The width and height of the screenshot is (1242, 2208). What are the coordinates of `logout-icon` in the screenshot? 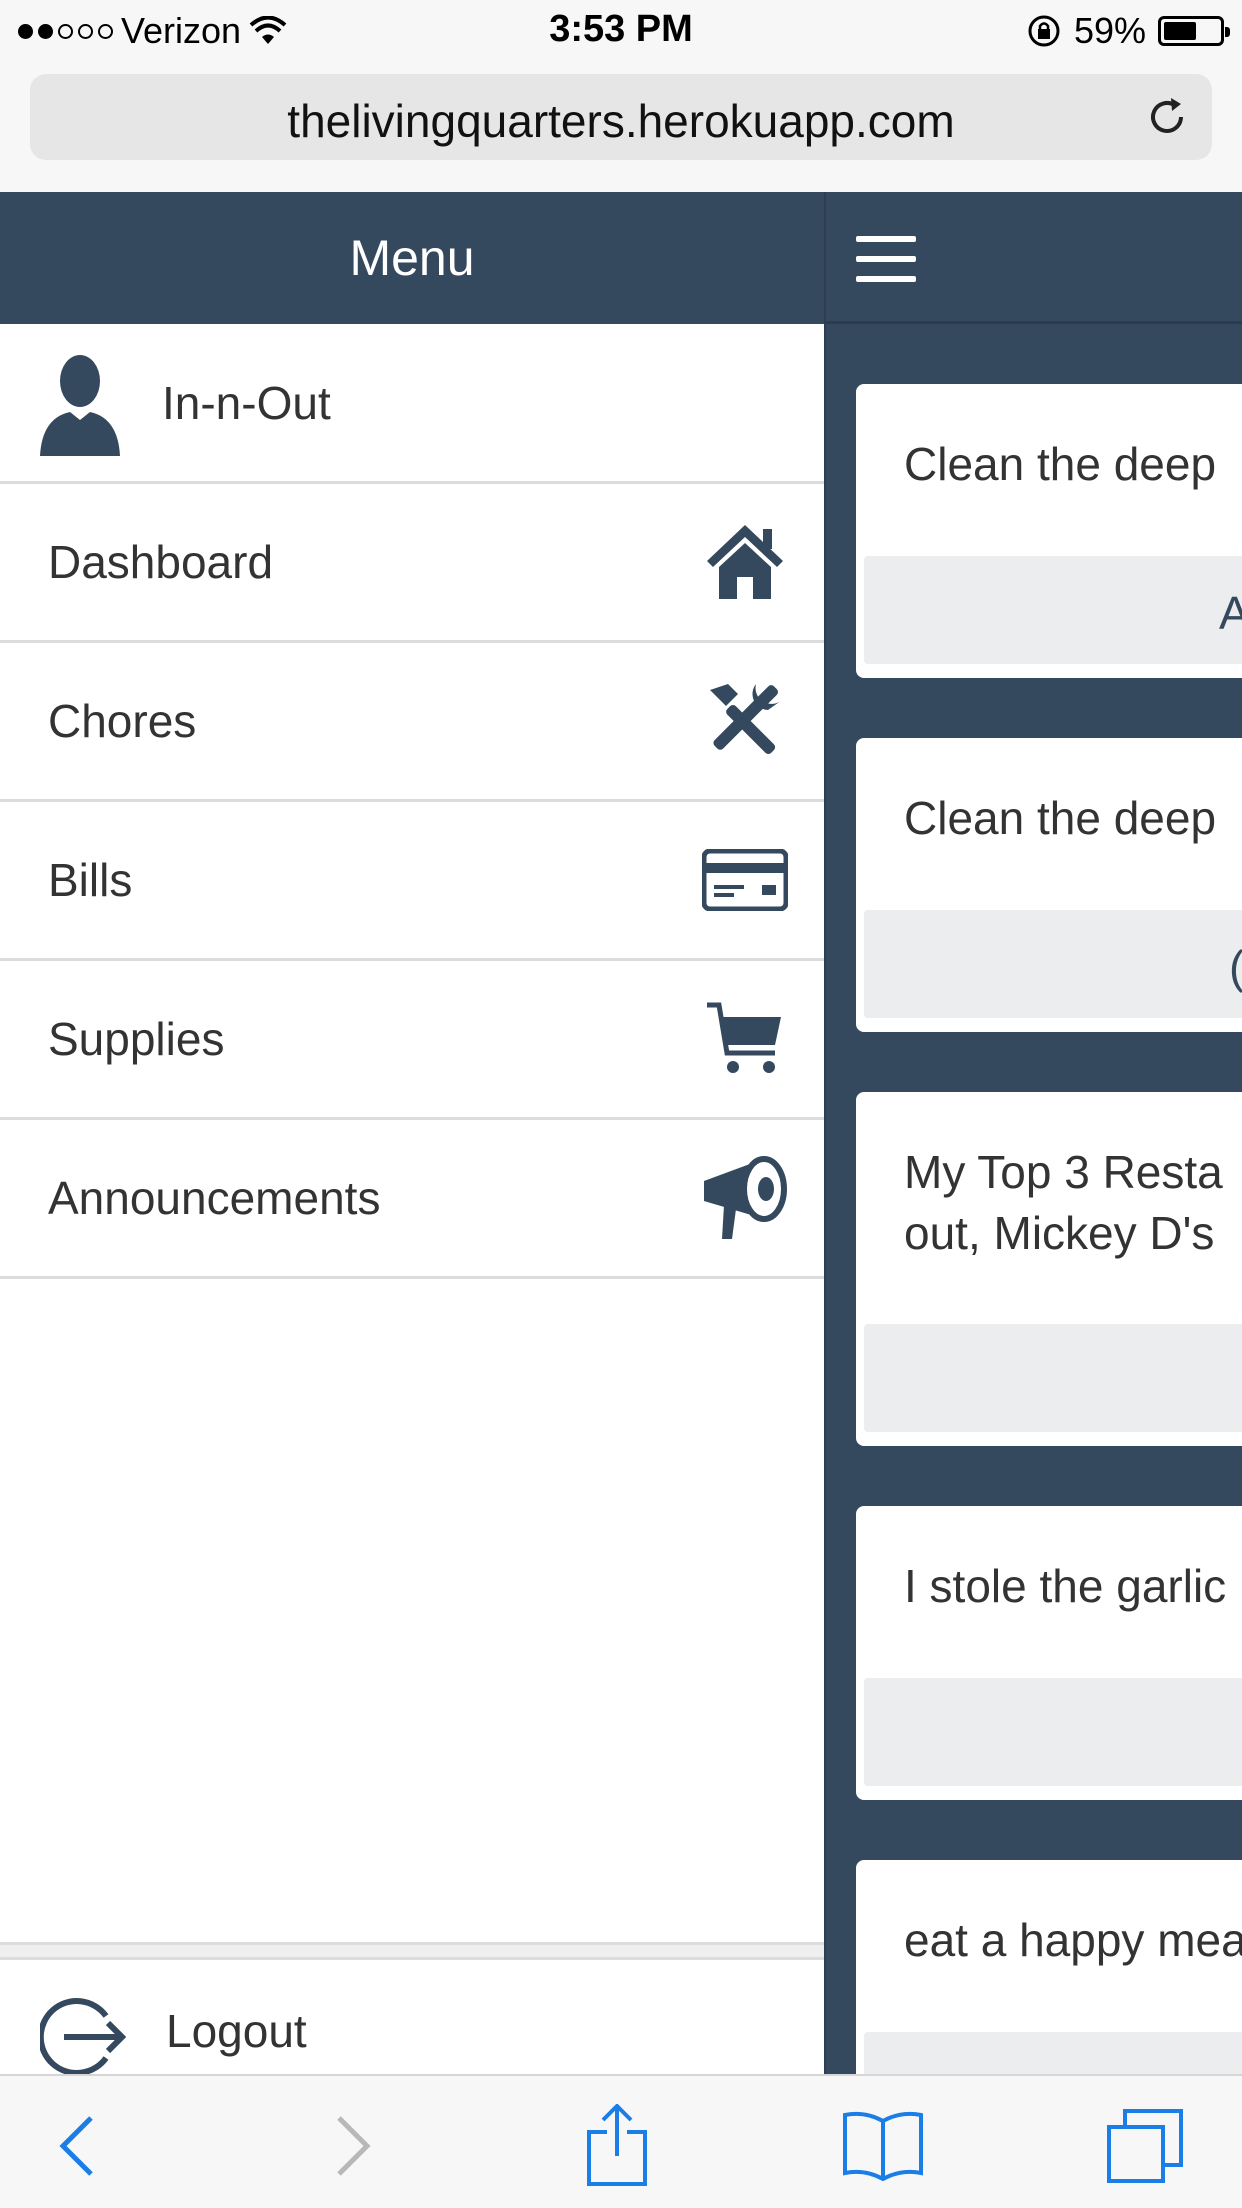 It's located at (83, 2037).